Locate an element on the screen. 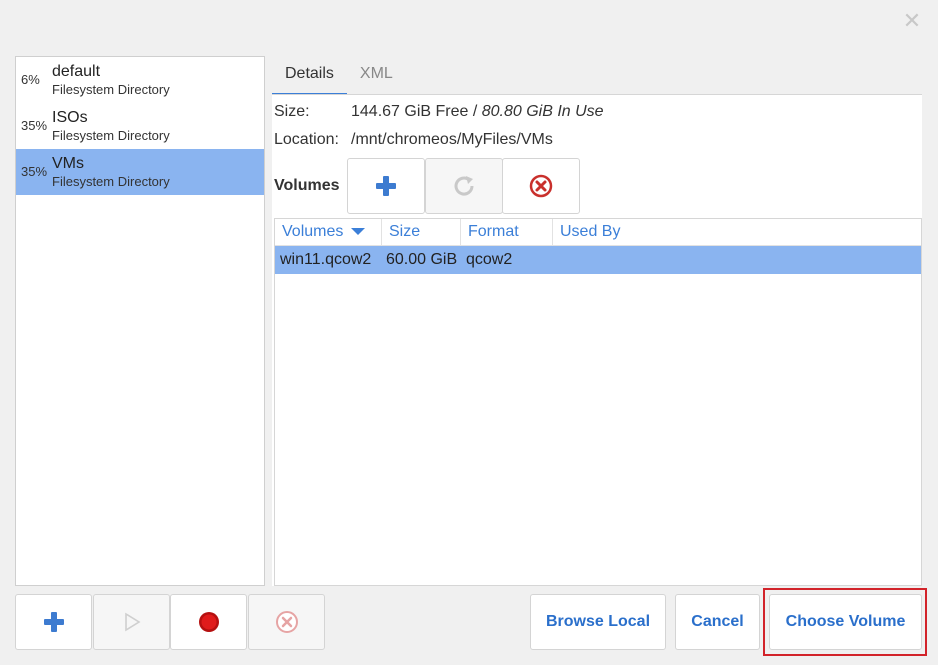 This screenshot has height=665, width=938. refresh-icon is located at coordinates (464, 186).